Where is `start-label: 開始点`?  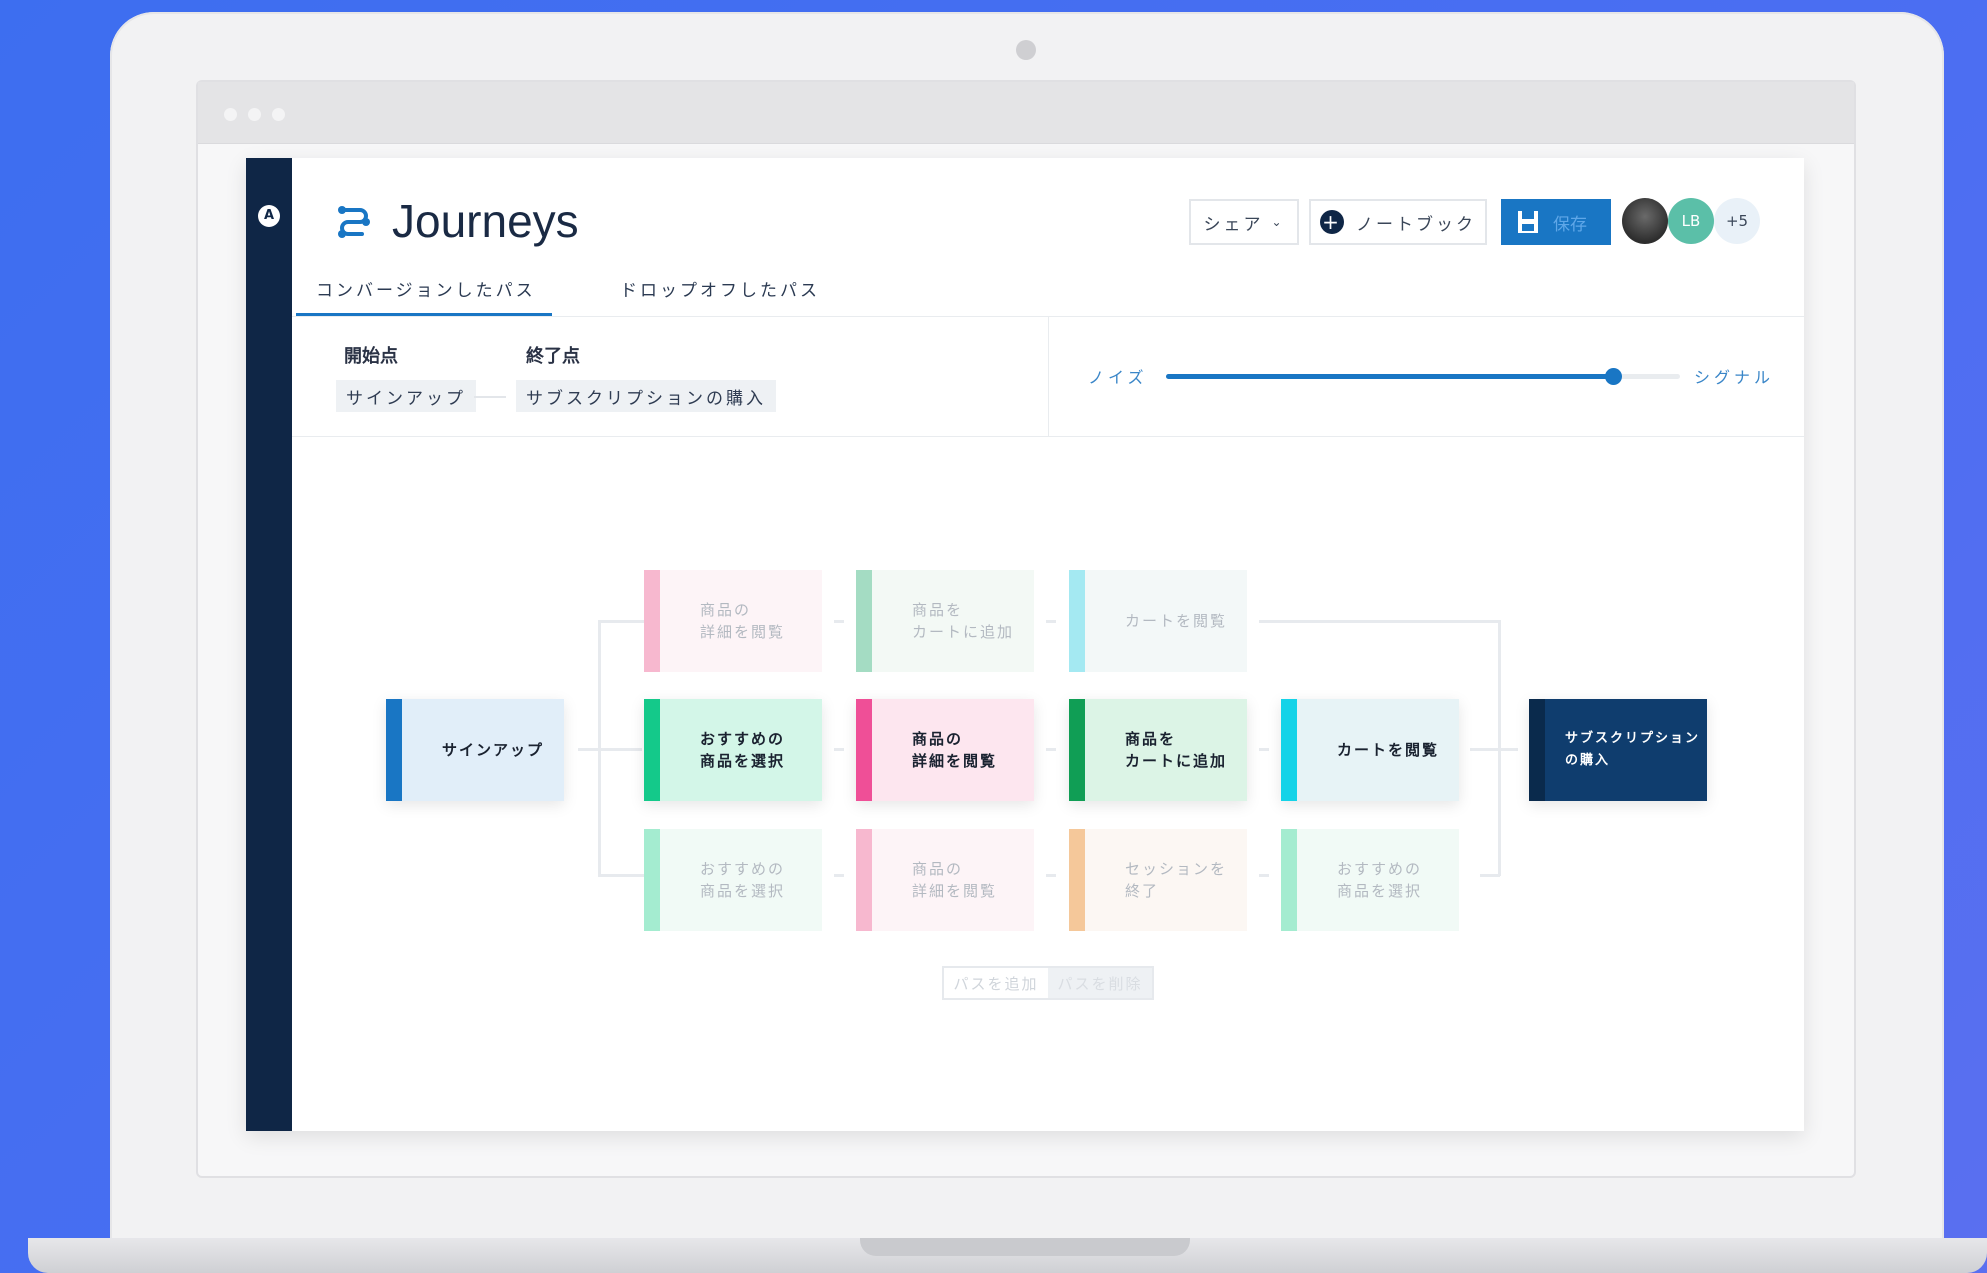 start-label: 開始点 is located at coordinates (371, 356).